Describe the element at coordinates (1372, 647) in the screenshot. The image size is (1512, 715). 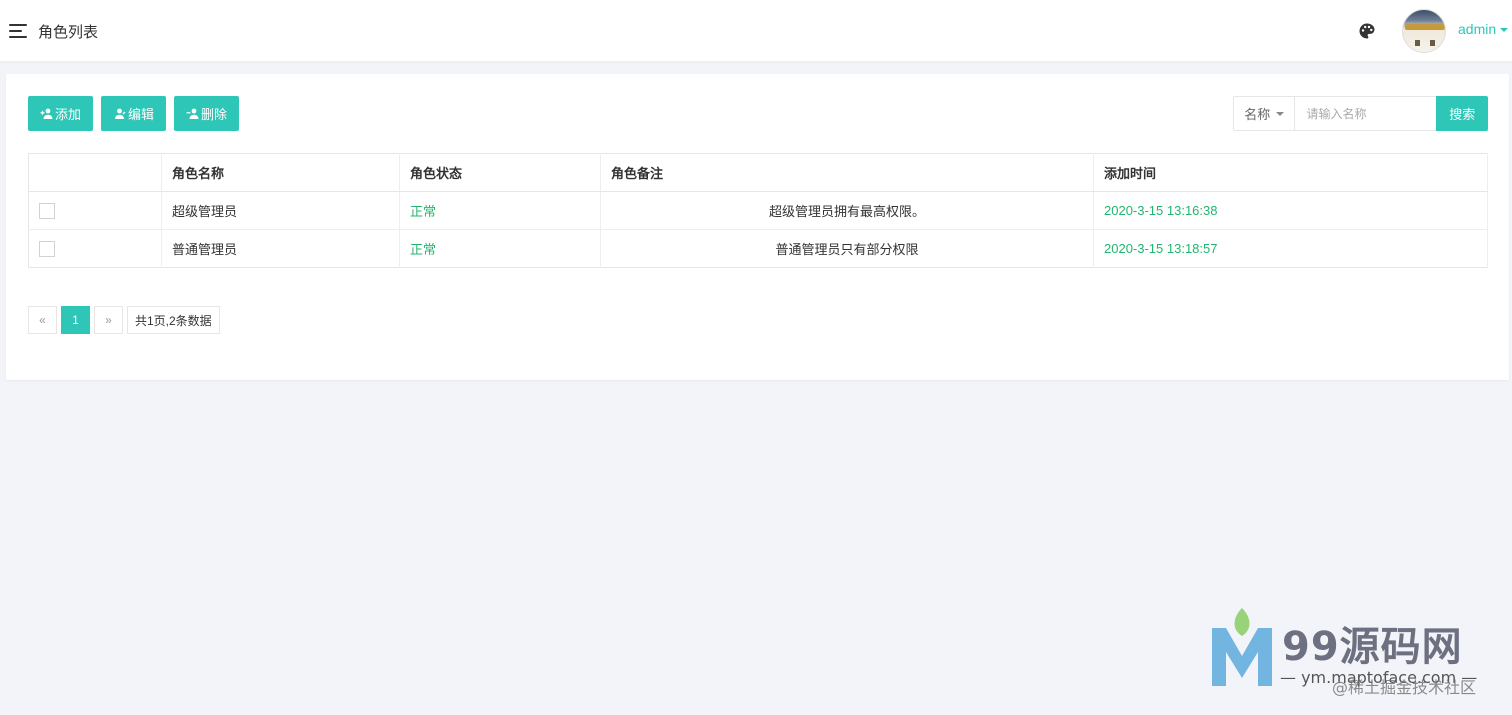
I see `watermark-title: 99源码网` at that location.